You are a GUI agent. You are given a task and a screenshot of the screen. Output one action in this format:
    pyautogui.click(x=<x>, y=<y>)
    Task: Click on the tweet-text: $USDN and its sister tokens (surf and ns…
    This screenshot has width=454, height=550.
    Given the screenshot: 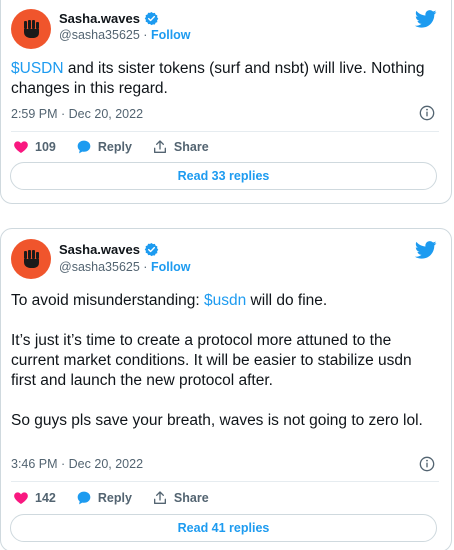 What is the action you would take?
    pyautogui.click(x=224, y=79)
    